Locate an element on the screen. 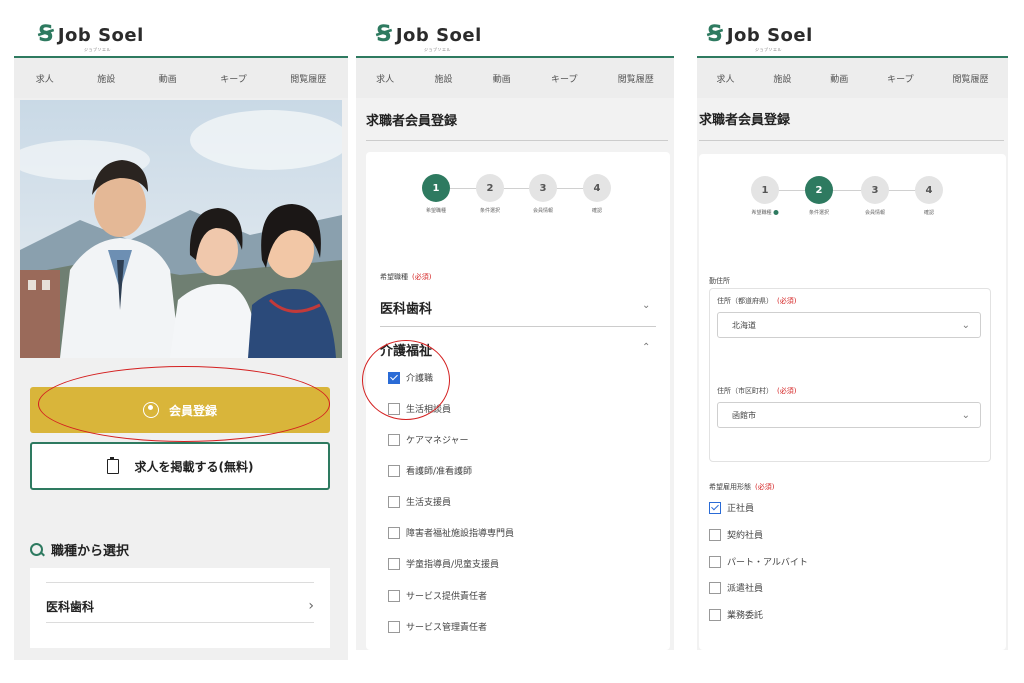 This screenshot has width=1024, height=683. clipboard-icon is located at coordinates (112, 465).